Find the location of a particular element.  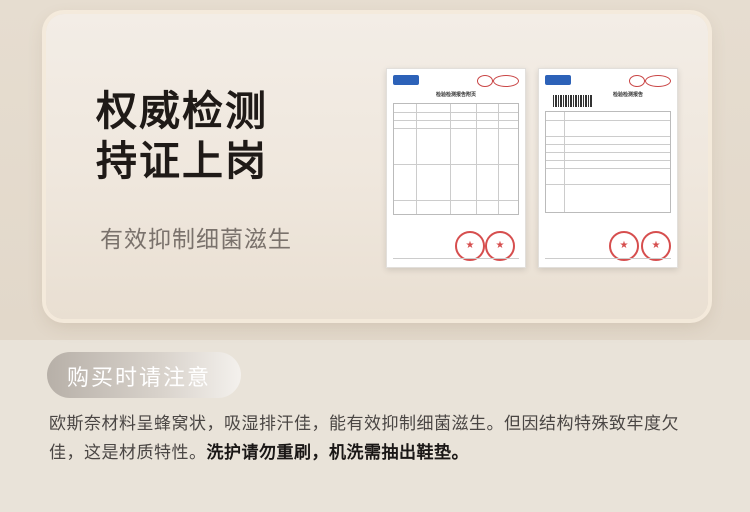

hero-title-line1: 权威检测 is located at coordinates (182, 111).